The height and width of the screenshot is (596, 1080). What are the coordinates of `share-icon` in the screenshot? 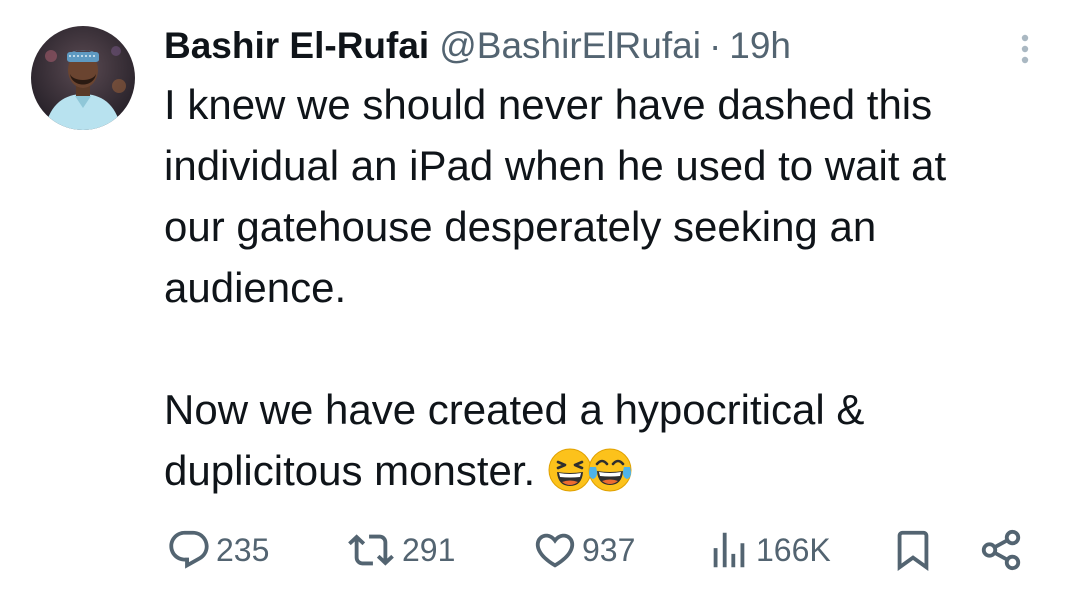 It's located at (1001, 550).